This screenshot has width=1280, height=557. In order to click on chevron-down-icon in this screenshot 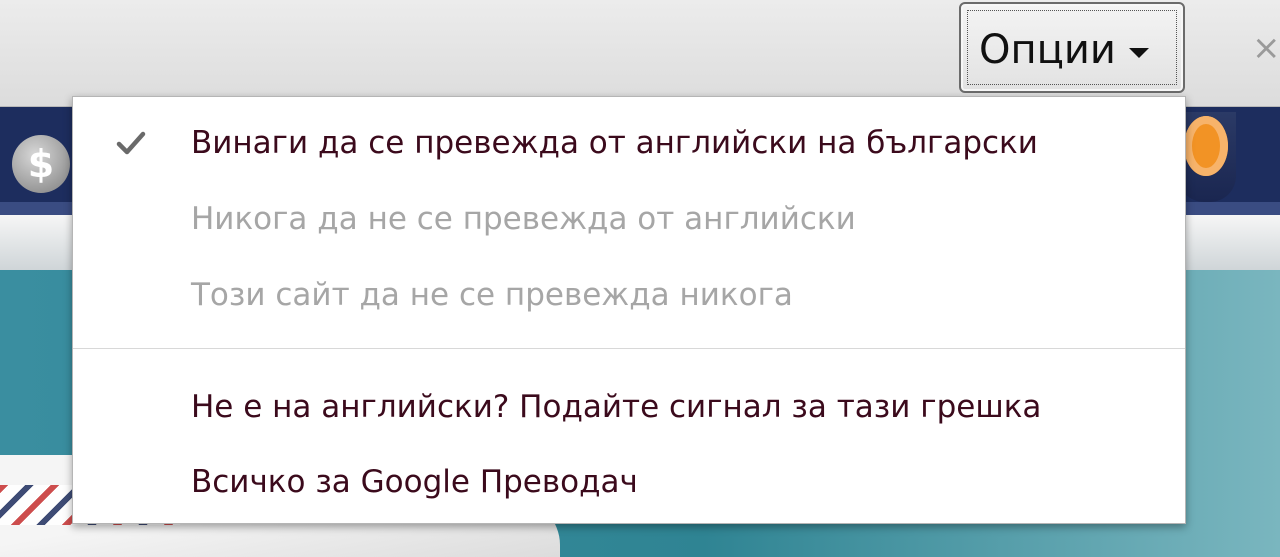, I will do `click(1139, 53)`.